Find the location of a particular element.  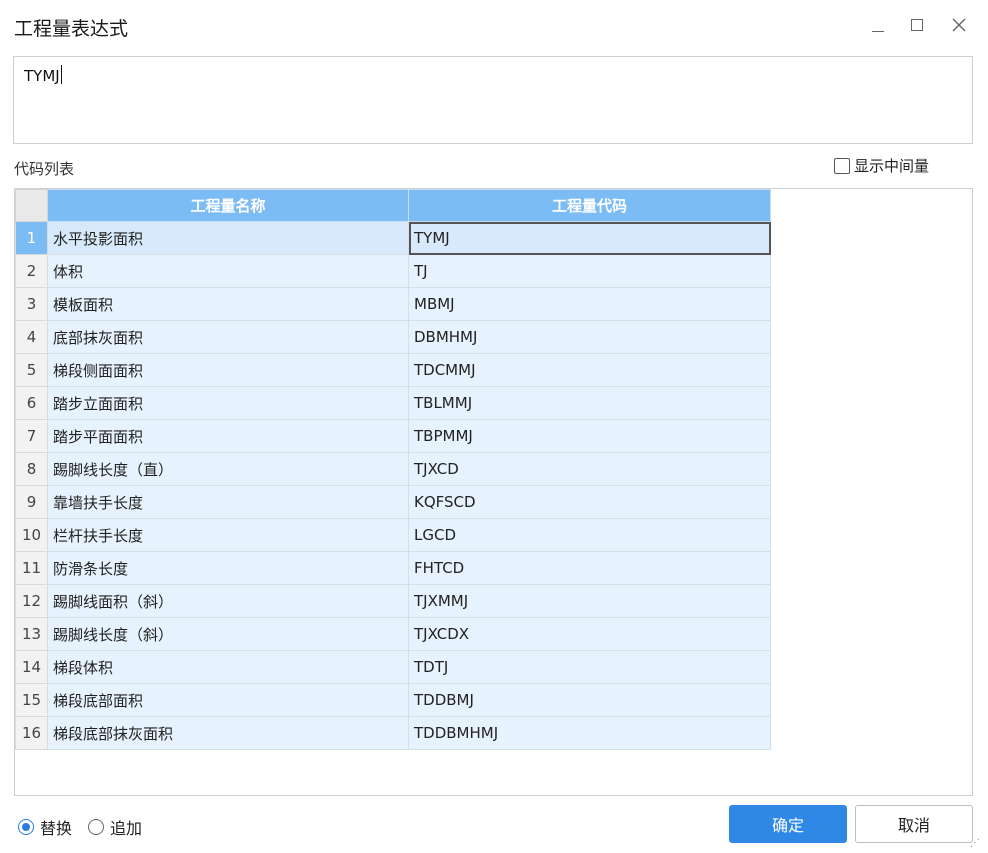

maximize-icon is located at coordinates (917, 25).